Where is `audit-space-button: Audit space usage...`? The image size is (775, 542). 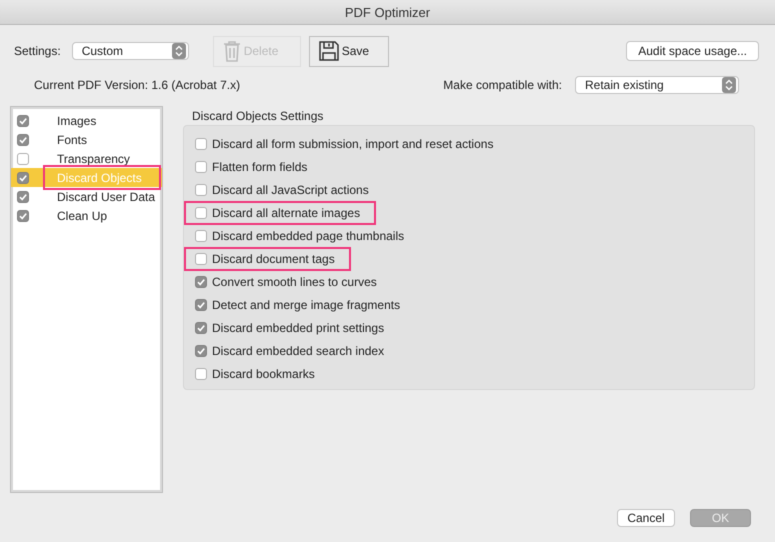 audit-space-button: Audit space usage... is located at coordinates (692, 51).